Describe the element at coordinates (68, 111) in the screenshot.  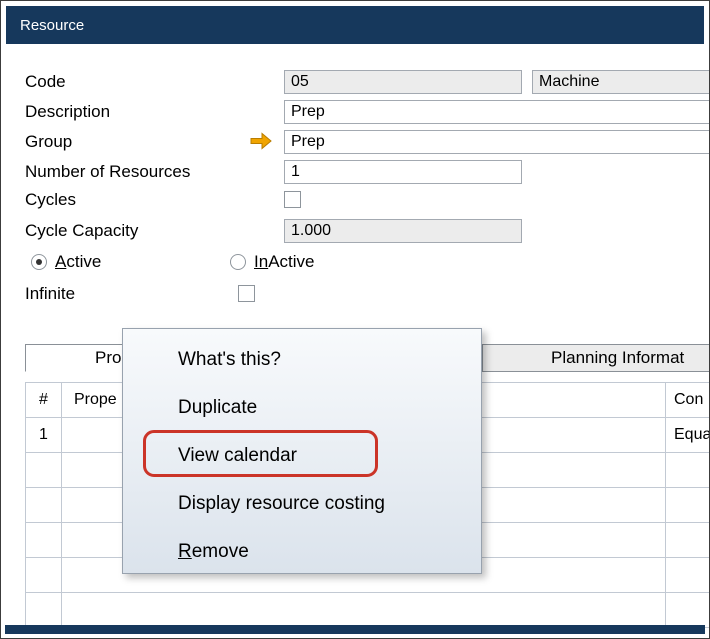
I see `description-label: Description` at that location.